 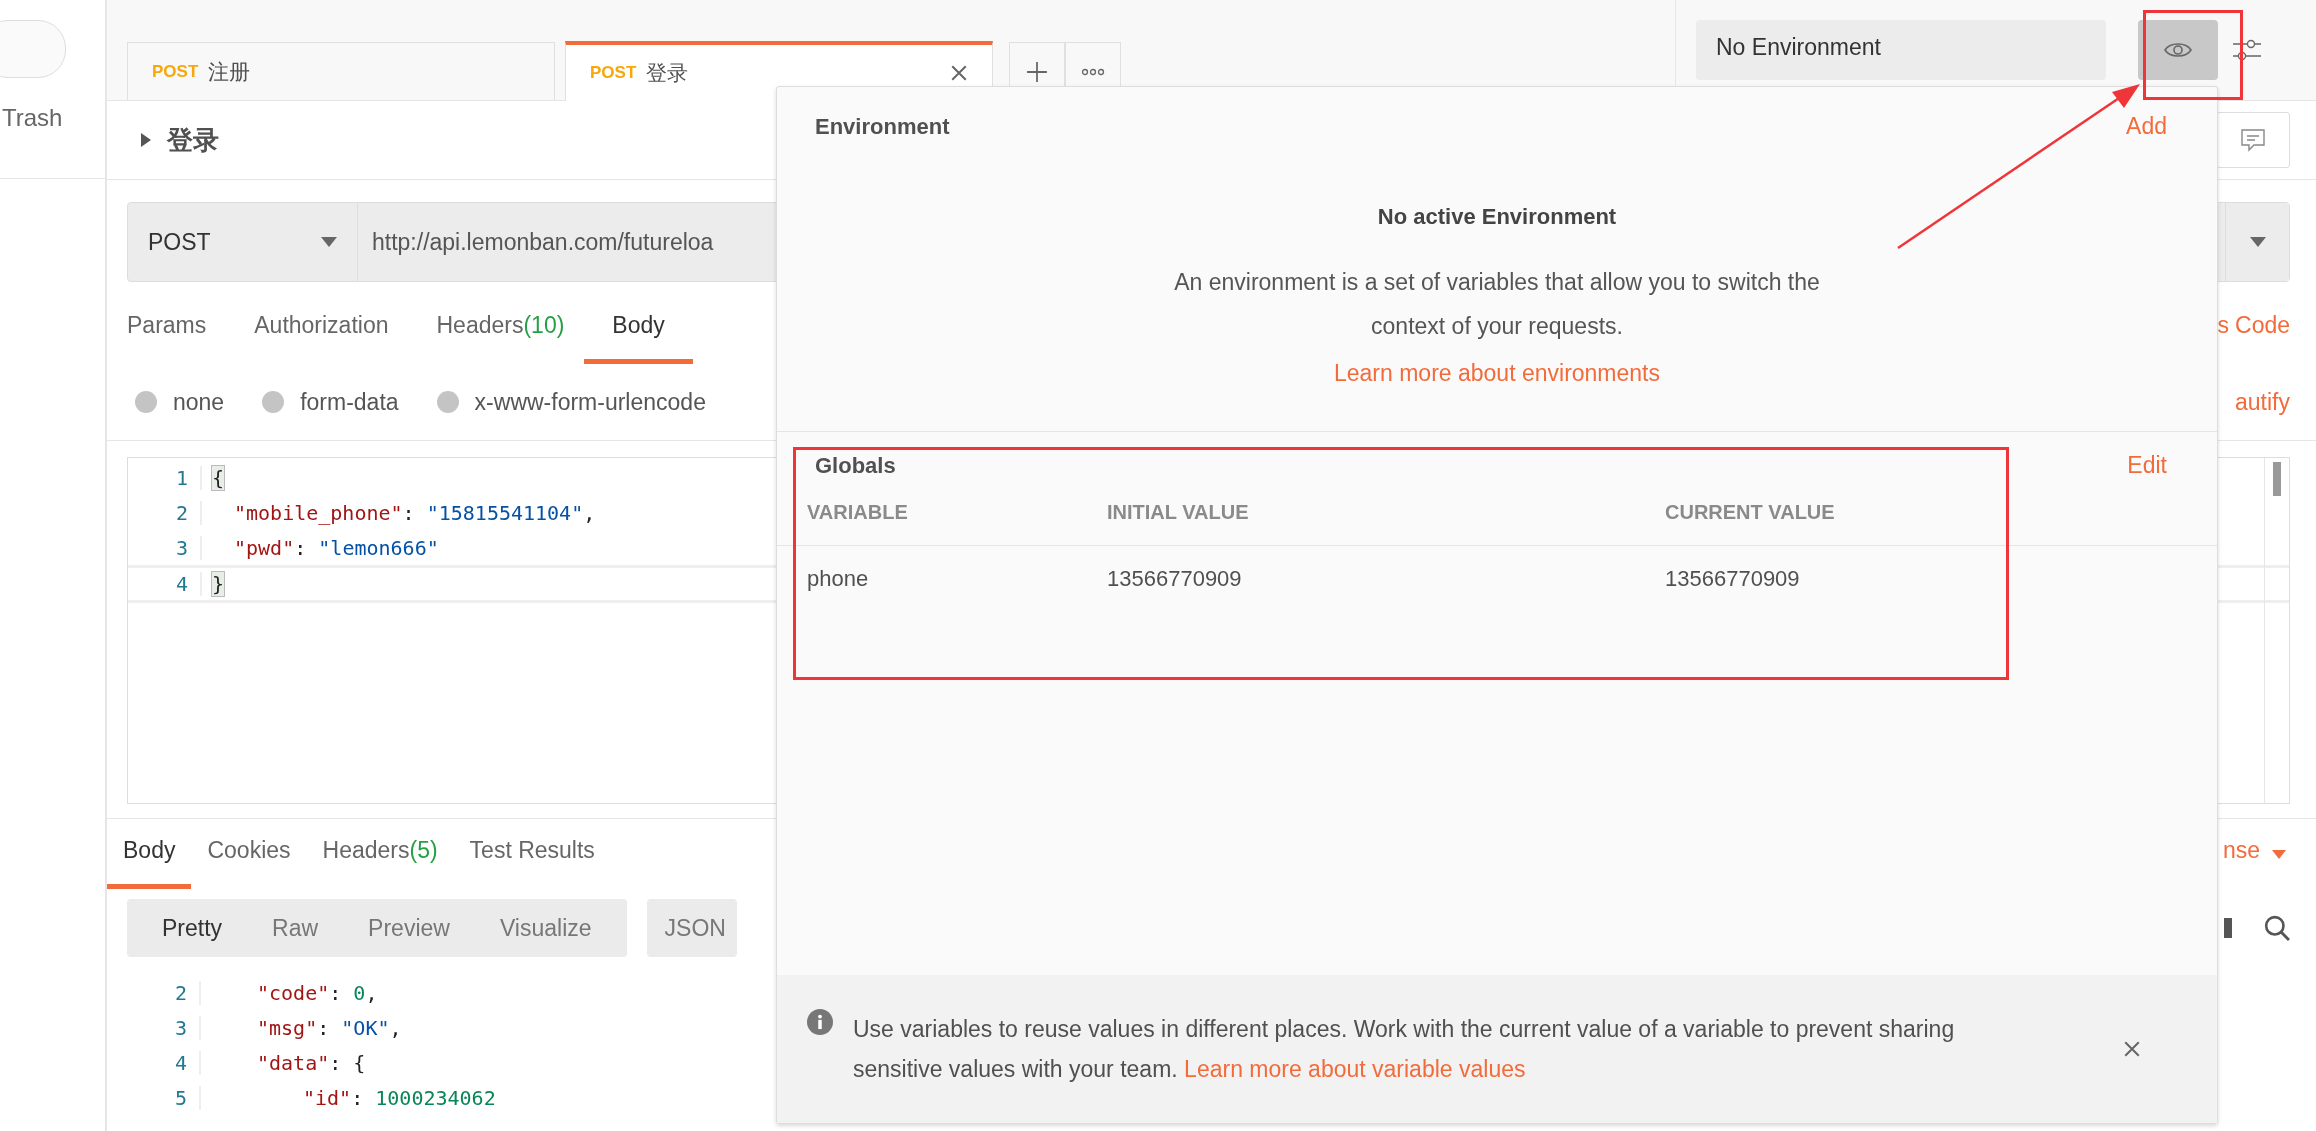 What do you see at coordinates (1178, 512) in the screenshot?
I see `column-header: INITIAL VALUE` at bounding box center [1178, 512].